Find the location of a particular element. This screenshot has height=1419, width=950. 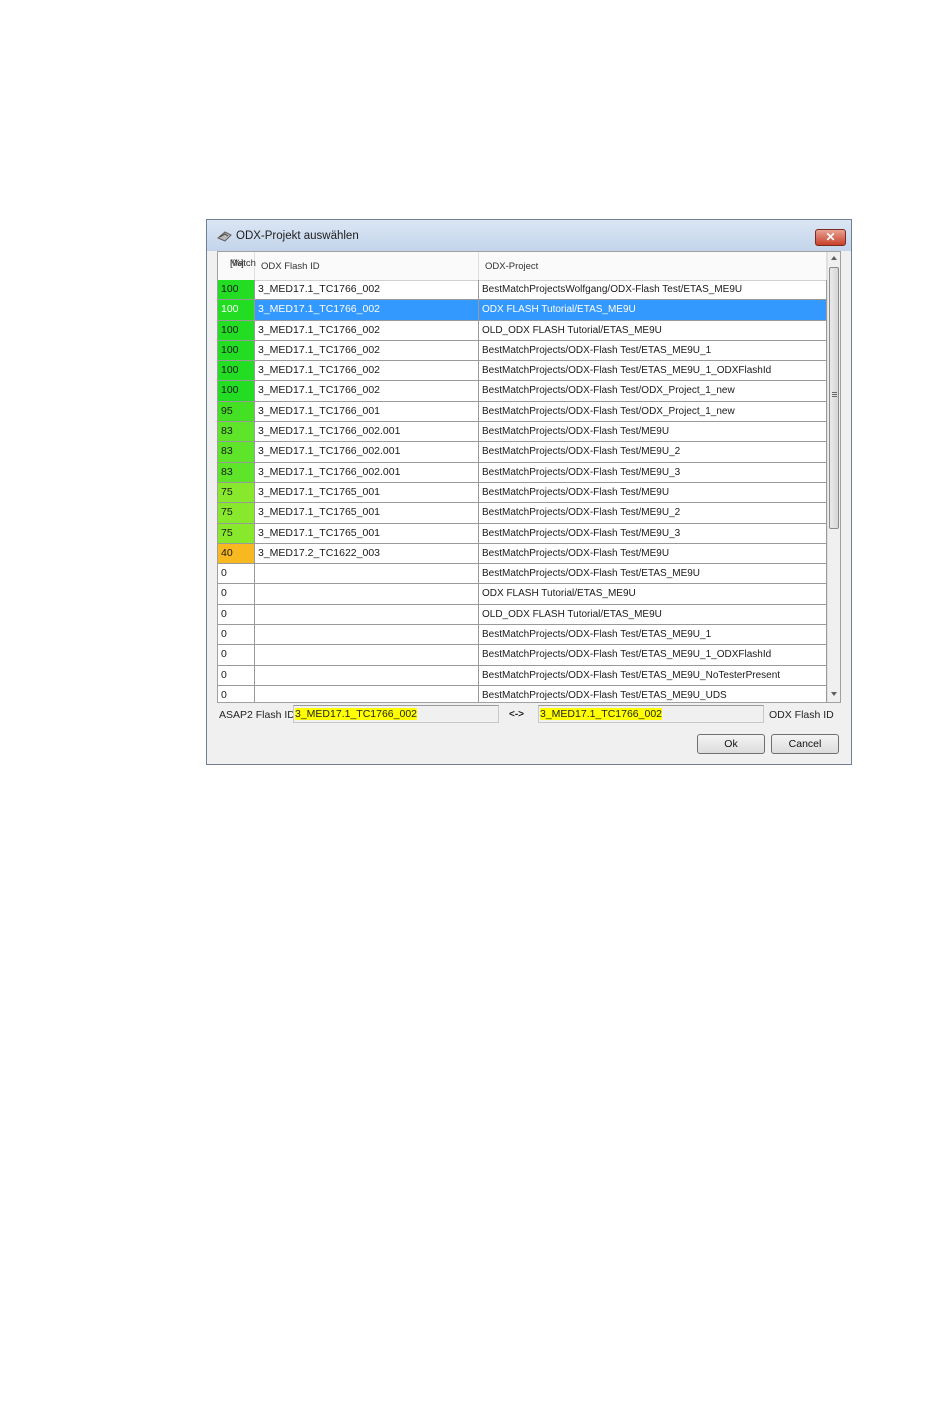

odx-flash-id-field: 3_MED17.1_TC1766_002 is located at coordinates (651, 714).